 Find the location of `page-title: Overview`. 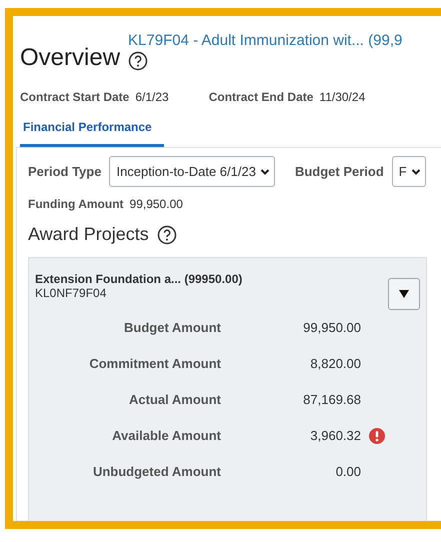

page-title: Overview is located at coordinates (70, 58).